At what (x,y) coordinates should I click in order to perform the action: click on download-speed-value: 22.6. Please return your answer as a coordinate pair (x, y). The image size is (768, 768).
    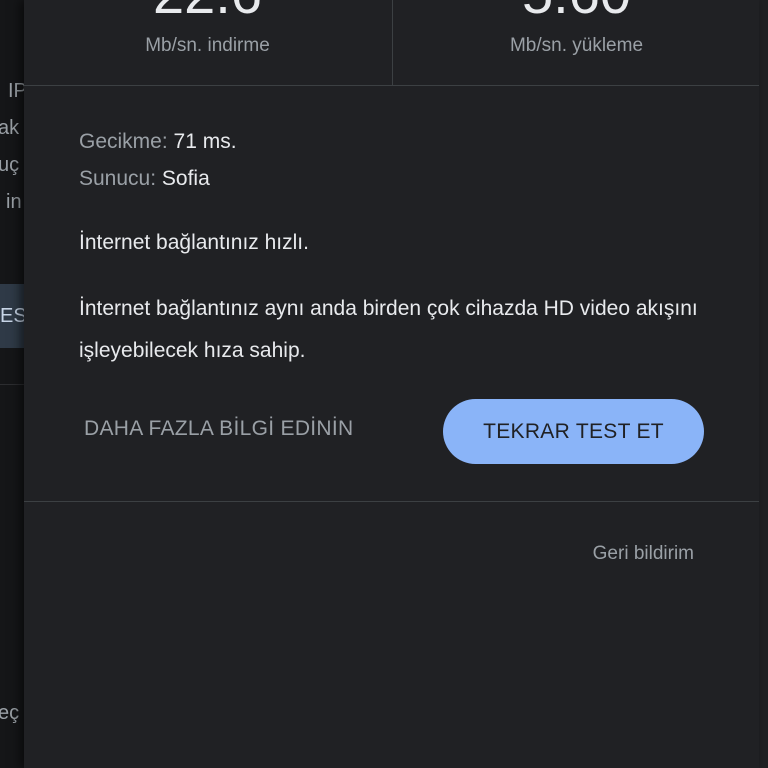
    Looking at the image, I should click on (207, 12).